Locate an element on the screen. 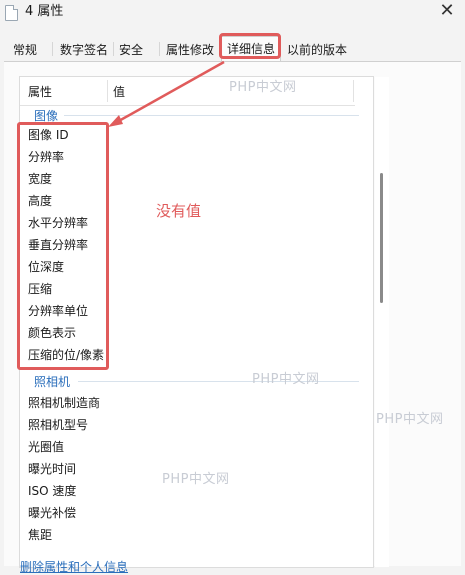 This screenshot has height=575, width=465. tab-general: 常规 is located at coordinates (25, 50).